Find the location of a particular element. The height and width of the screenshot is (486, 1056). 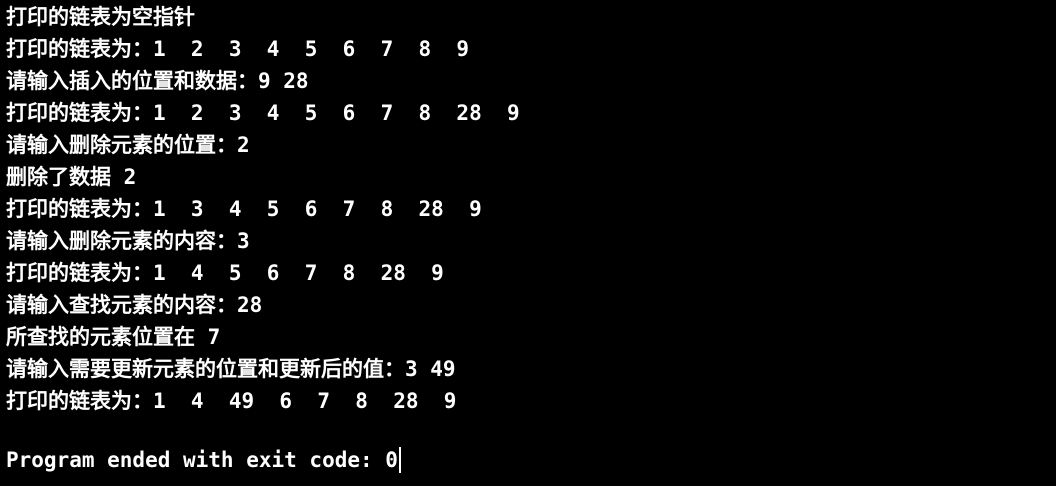

console-line-13: 打印的链表为：1 4 49 6 7 8 28 9 is located at coordinates (231, 401).